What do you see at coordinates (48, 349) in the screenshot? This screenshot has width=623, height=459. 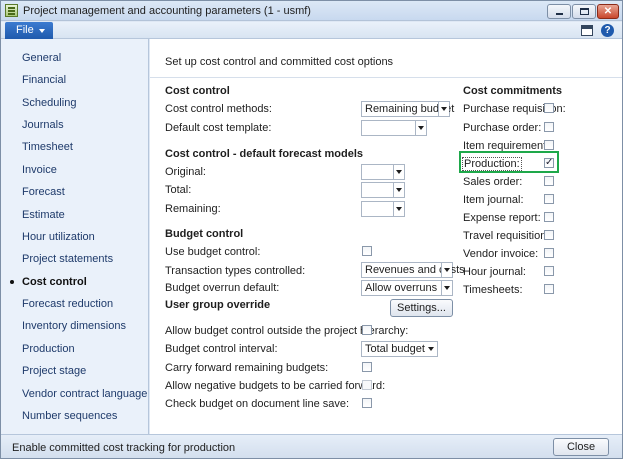 I see `sidebar-item-label: Production` at bounding box center [48, 349].